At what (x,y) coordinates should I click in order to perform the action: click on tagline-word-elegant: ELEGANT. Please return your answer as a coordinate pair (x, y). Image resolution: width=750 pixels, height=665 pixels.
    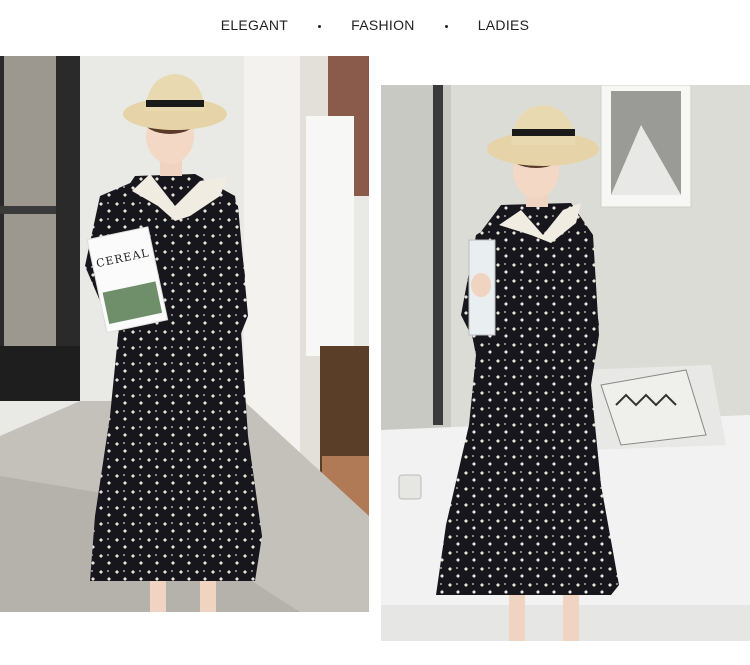
    Looking at the image, I should click on (254, 25).